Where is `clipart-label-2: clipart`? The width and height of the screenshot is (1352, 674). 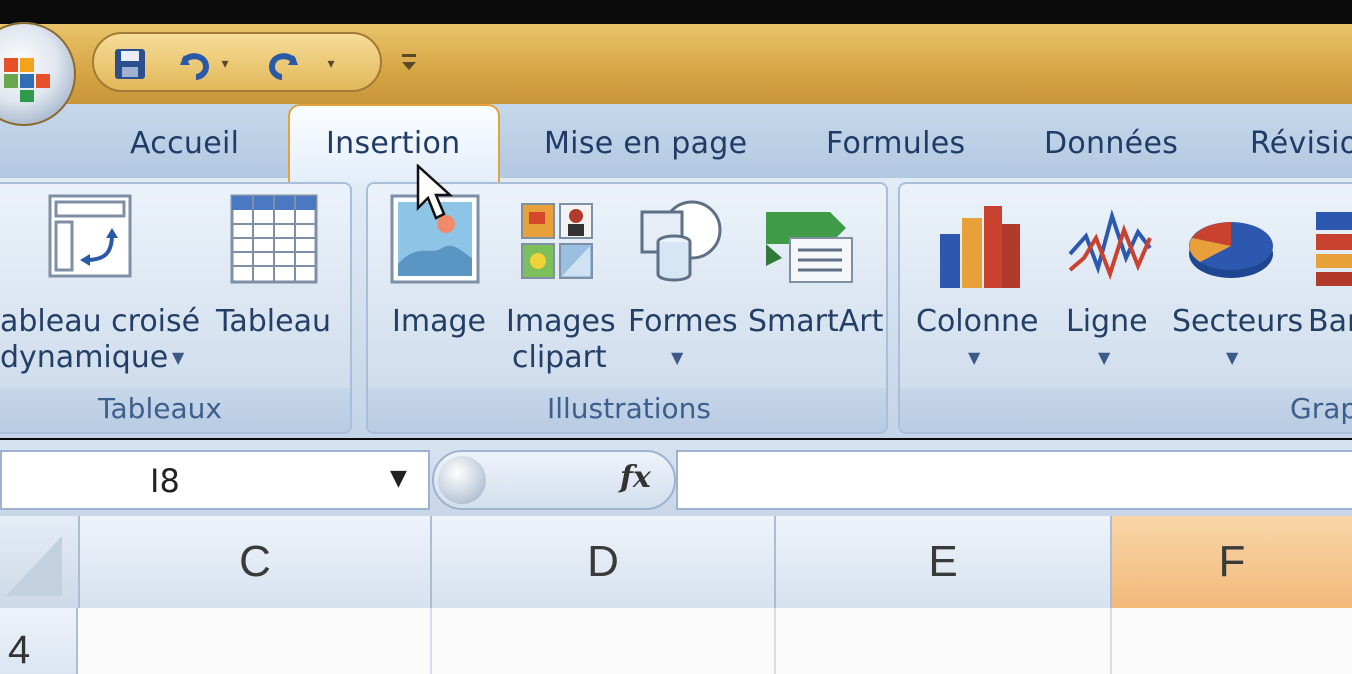 clipart-label-2: clipart is located at coordinates (559, 358).